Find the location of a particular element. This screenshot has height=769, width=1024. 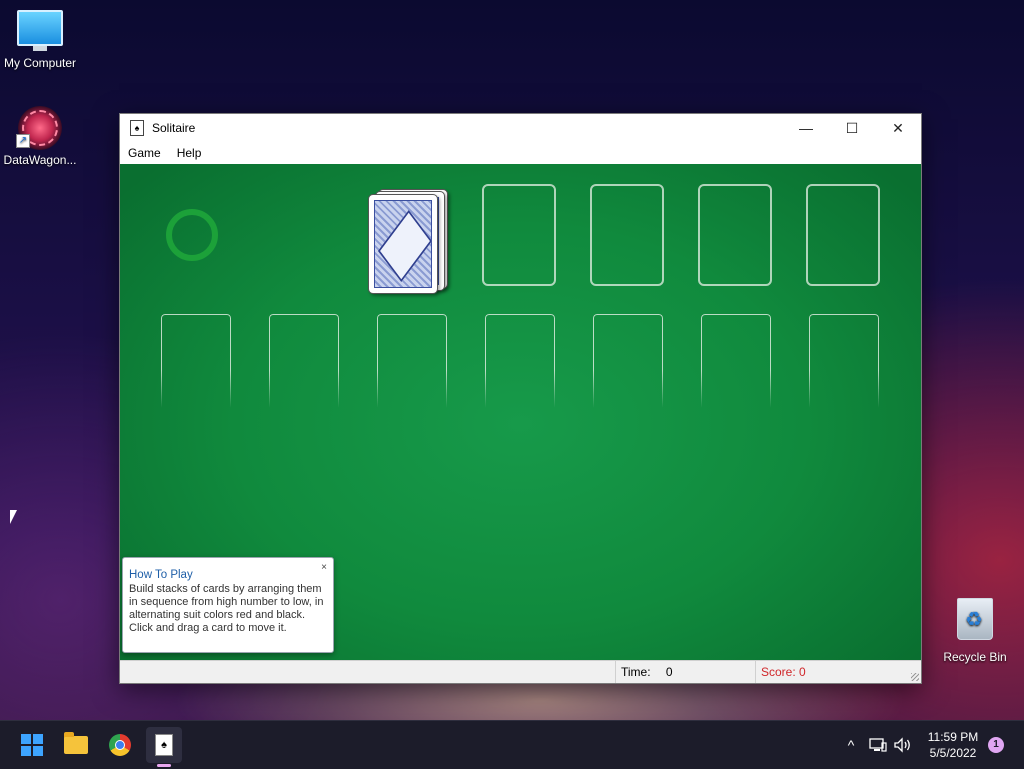

file-explorer-button is located at coordinates (76, 745).